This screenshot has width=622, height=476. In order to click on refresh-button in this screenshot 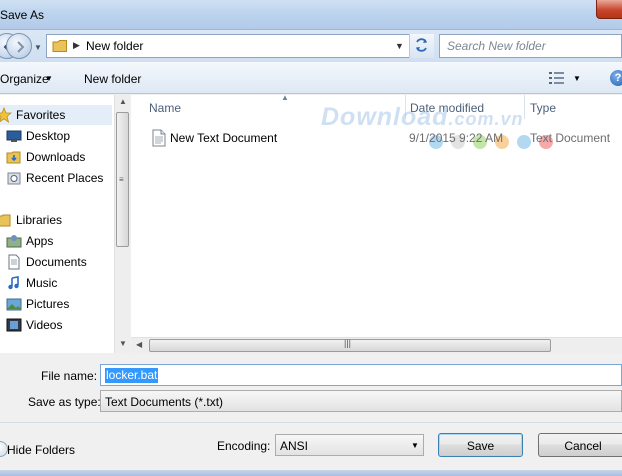, I will do `click(421, 46)`.